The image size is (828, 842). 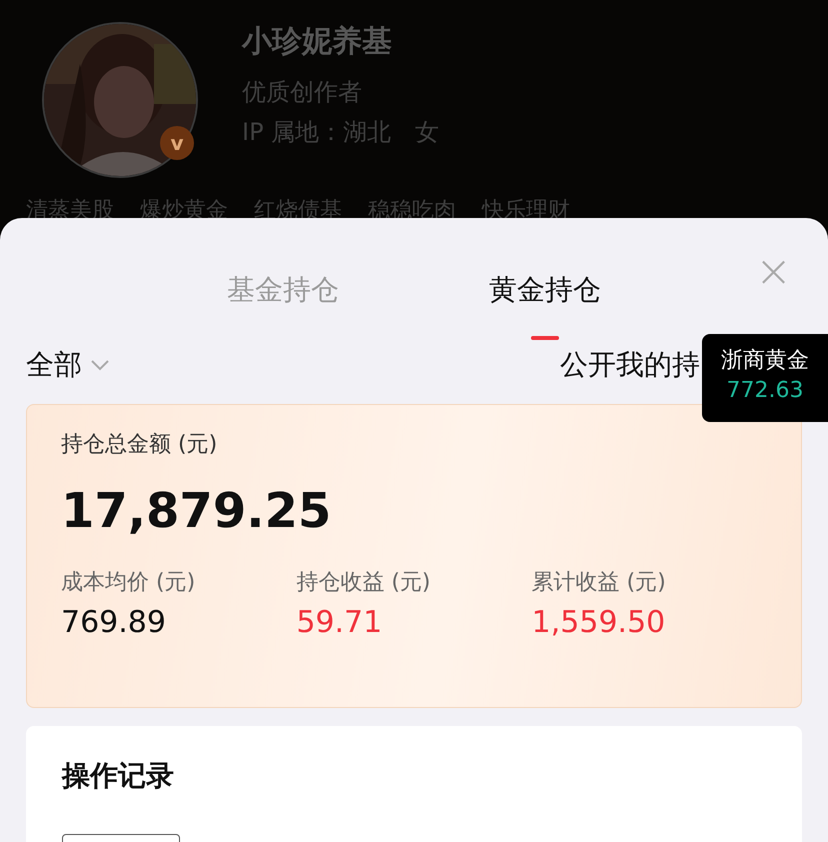 What do you see at coordinates (545, 338) in the screenshot?
I see `tab-underline` at bounding box center [545, 338].